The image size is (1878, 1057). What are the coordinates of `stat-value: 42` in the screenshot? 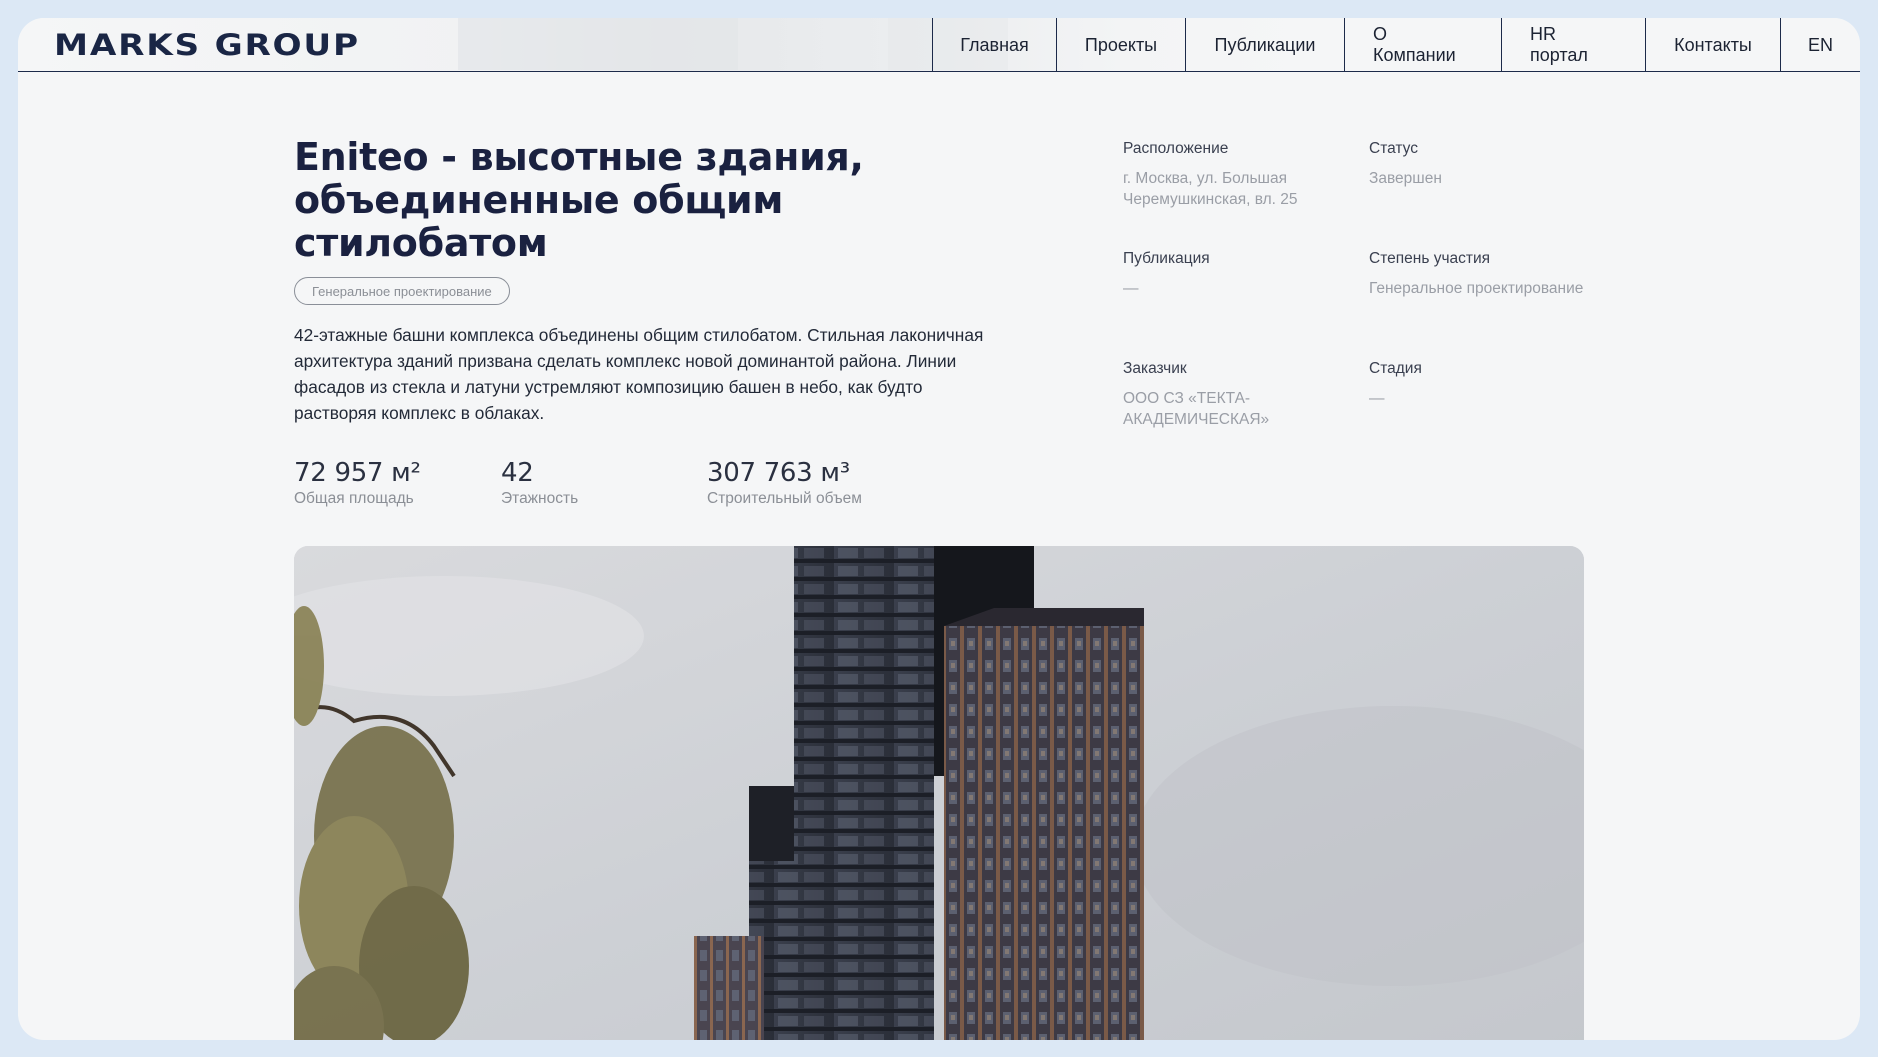 It's located at (517, 473).